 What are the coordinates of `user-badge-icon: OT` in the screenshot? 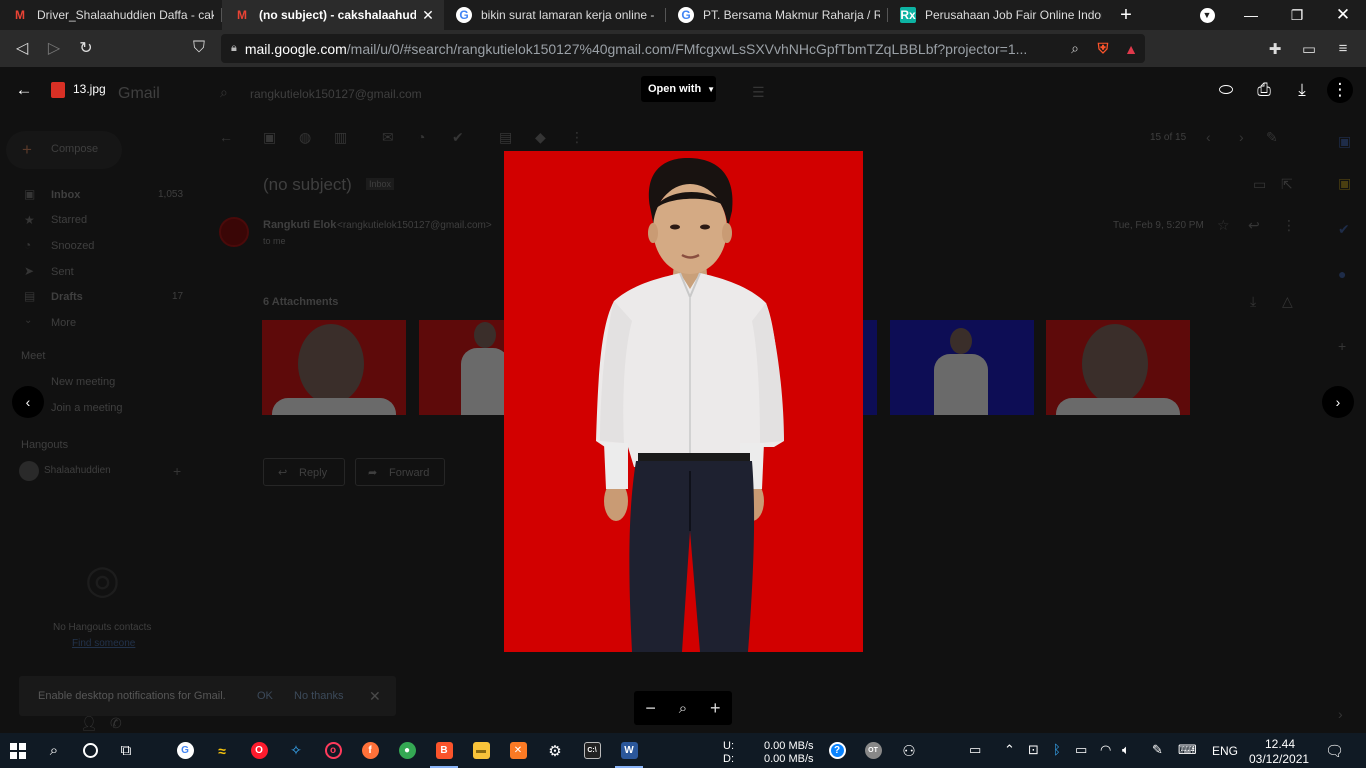 It's located at (873, 750).